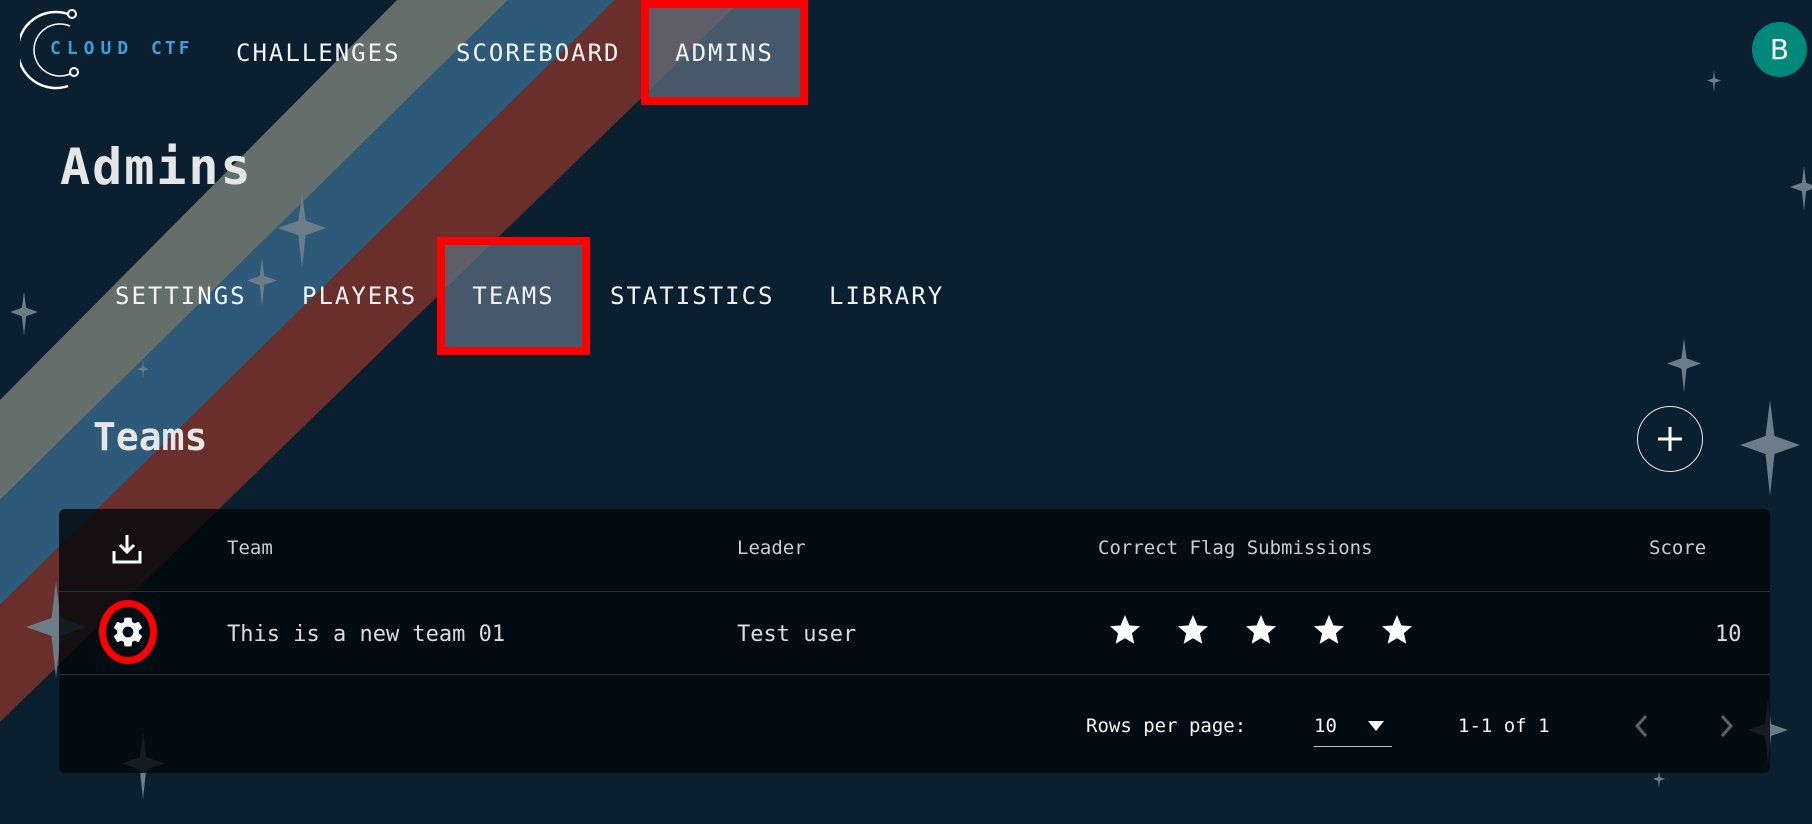 Image resolution: width=1812 pixels, height=824 pixels. I want to click on pagination-range: 1-1 of 1, so click(1504, 726).